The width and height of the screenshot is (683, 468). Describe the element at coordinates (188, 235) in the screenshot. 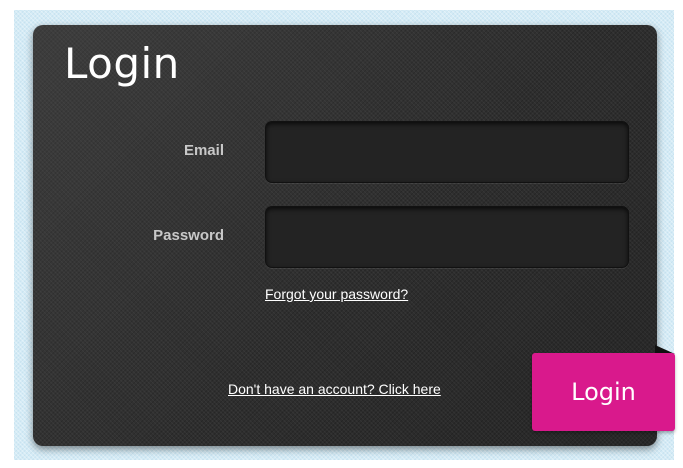

I see `password-label: Password` at that location.